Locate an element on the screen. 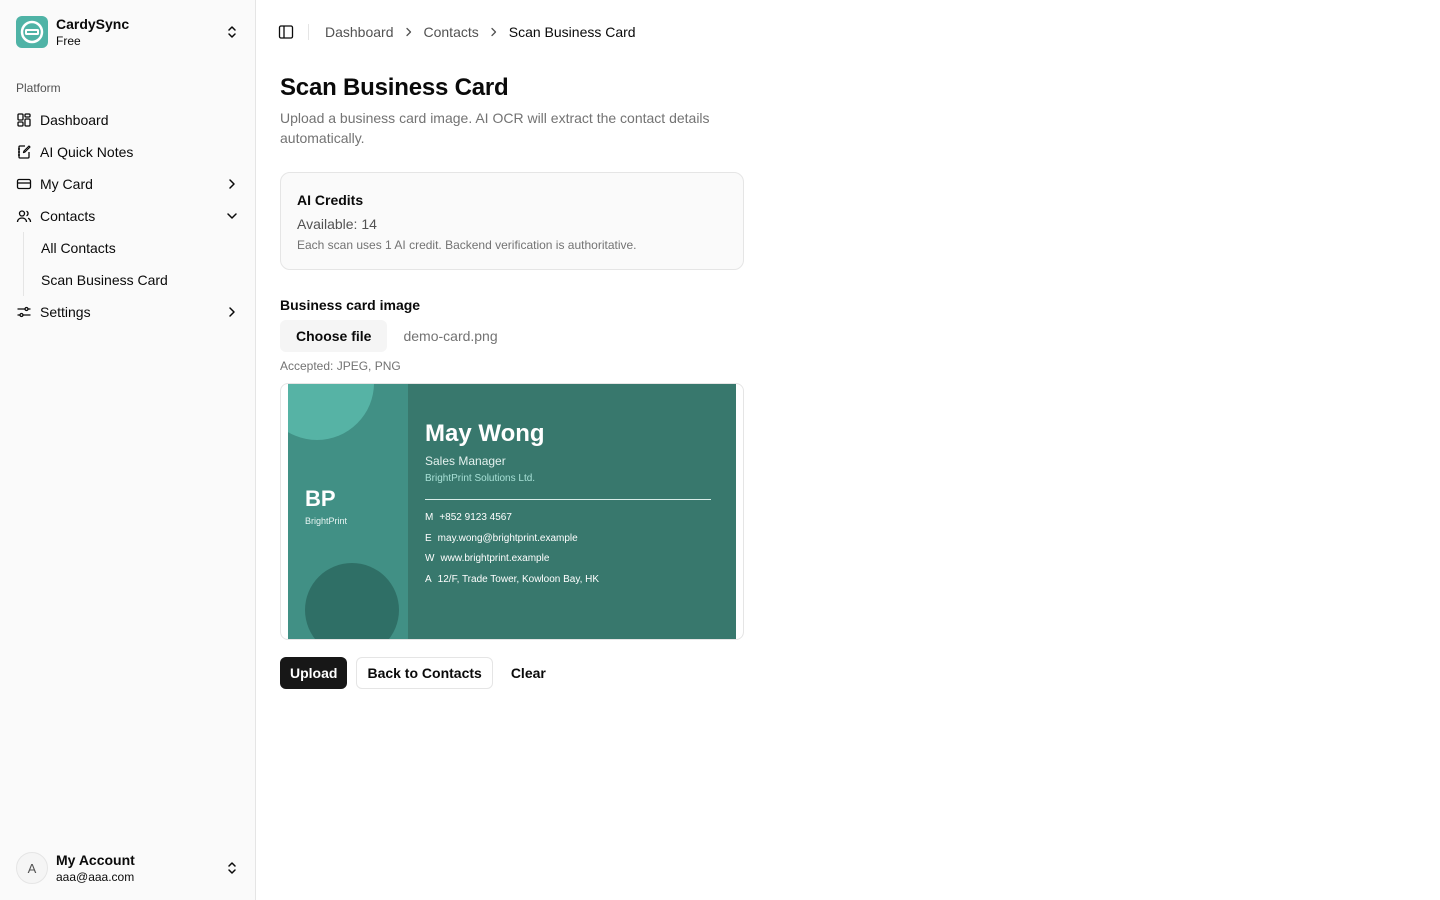  sidebar-item-label: My Card is located at coordinates (66, 184).